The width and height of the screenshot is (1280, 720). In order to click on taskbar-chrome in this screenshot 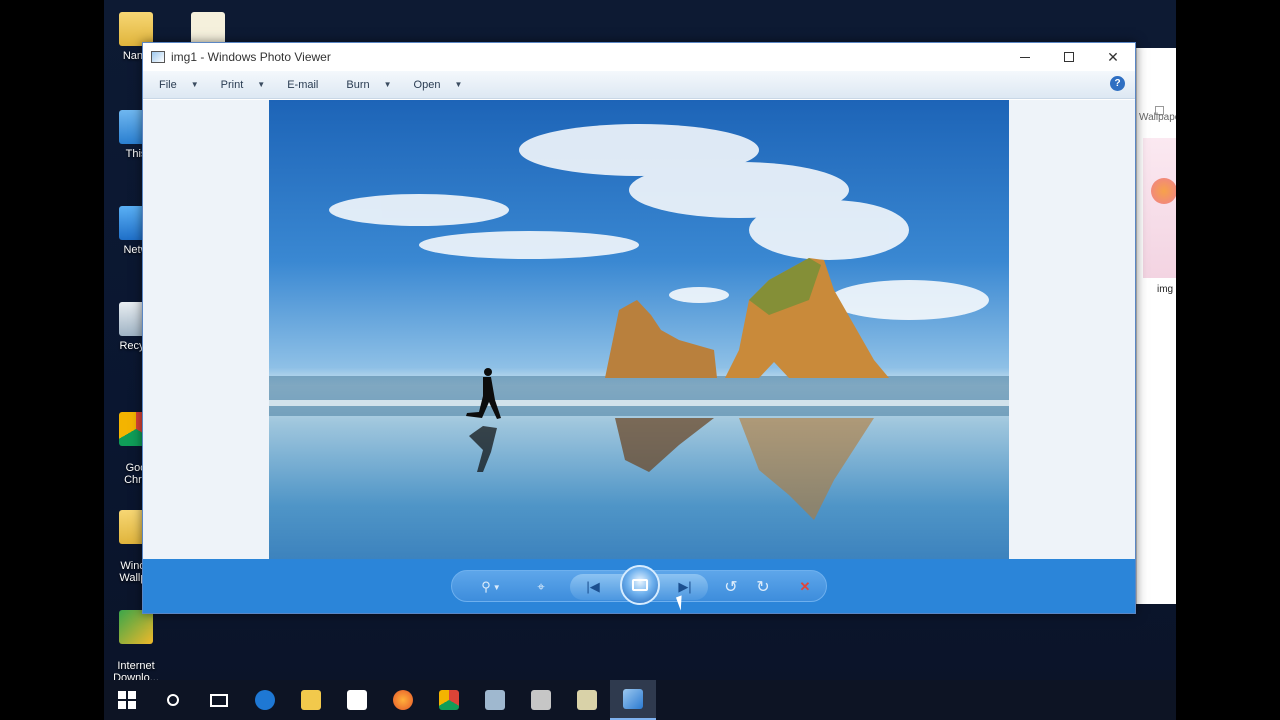, I will do `click(449, 700)`.